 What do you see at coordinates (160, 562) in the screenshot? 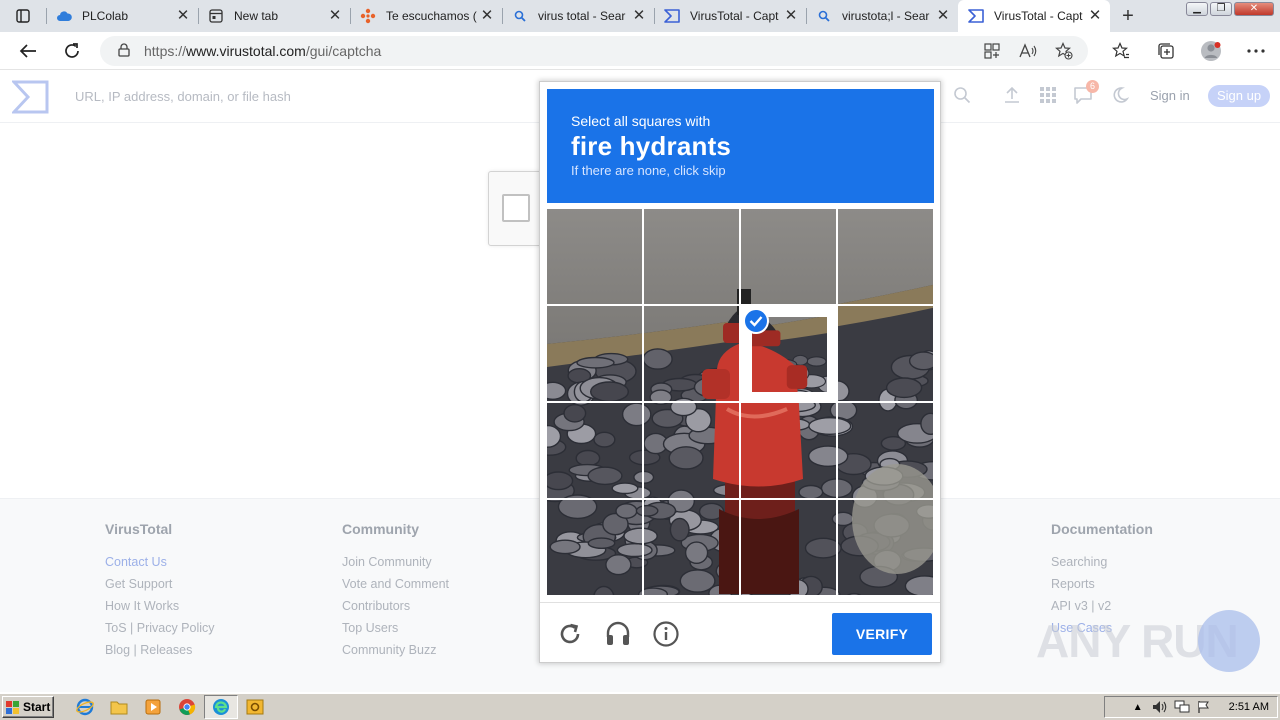
I see `footer-link-contact-us: Contact Us` at bounding box center [160, 562].